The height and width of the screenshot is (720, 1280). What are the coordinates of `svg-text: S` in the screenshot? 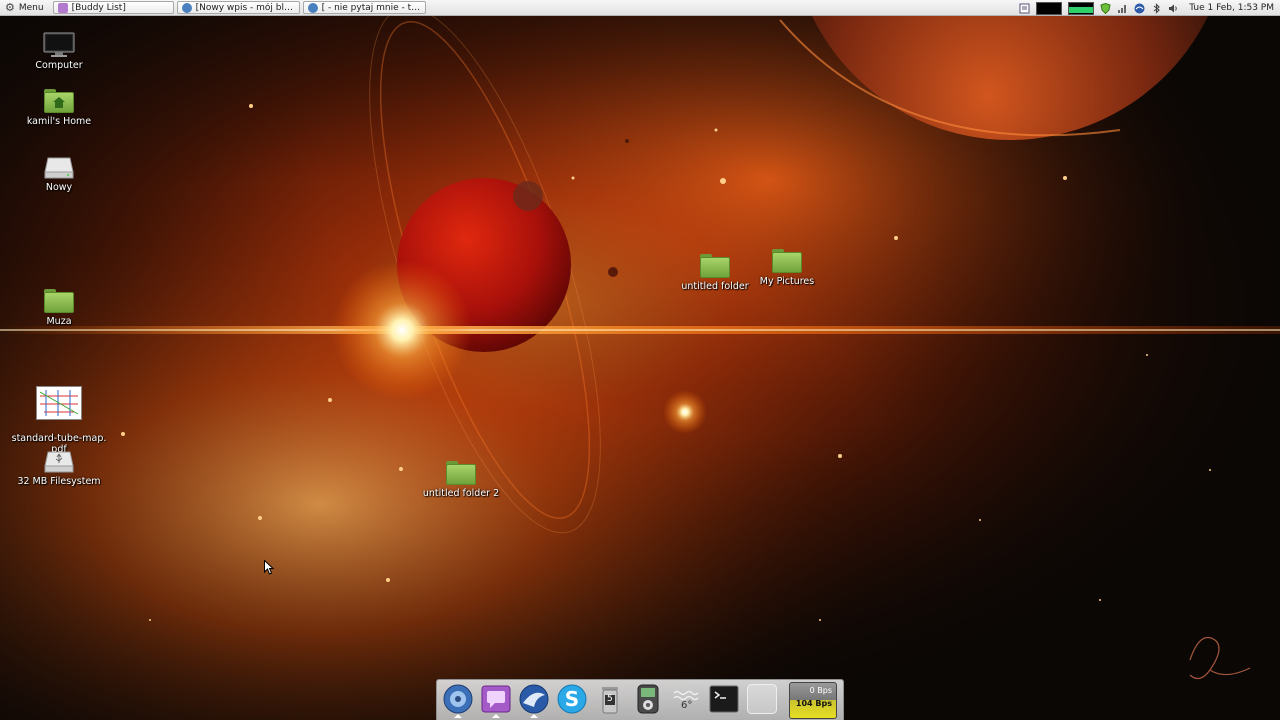 It's located at (572, 699).